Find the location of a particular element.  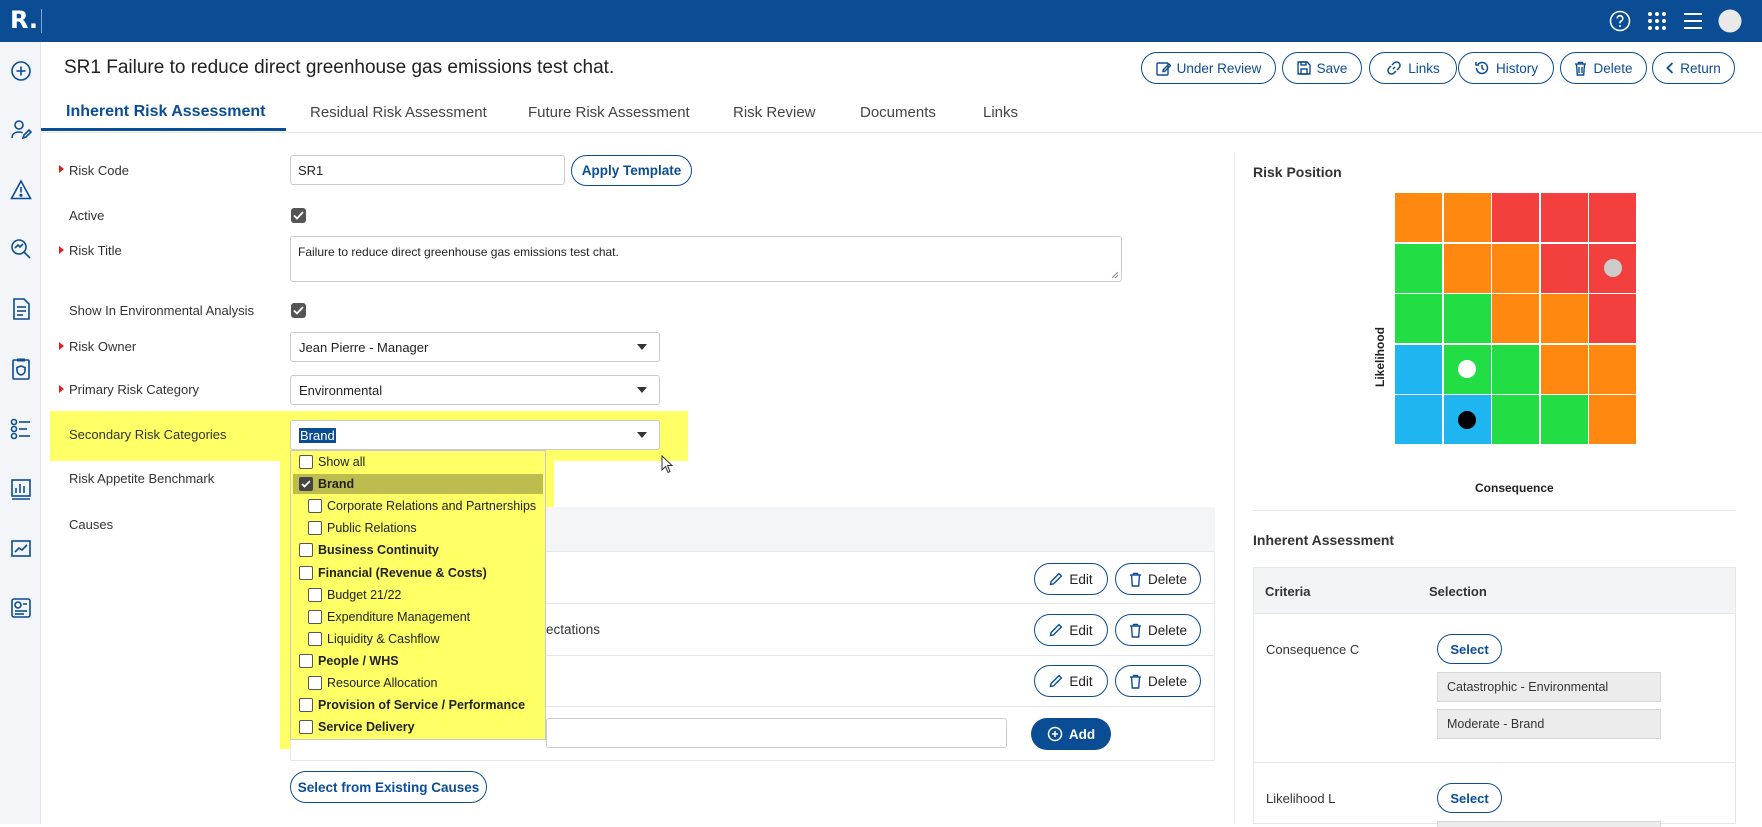

dropdown-option: Service Delivery is located at coordinates (357, 727).